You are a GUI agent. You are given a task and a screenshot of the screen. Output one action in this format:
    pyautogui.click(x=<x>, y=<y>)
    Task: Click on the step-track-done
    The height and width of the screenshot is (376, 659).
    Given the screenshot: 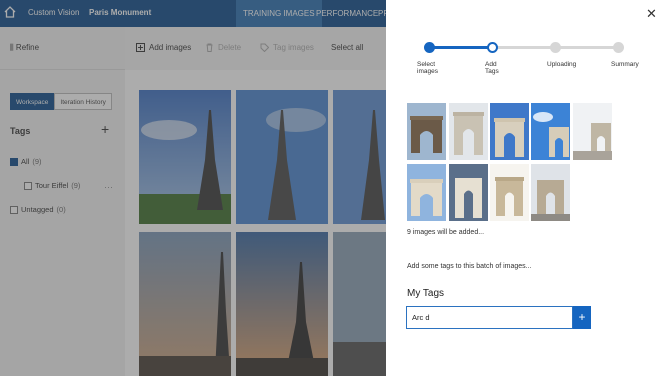 What is the action you would take?
    pyautogui.click(x=461, y=47)
    